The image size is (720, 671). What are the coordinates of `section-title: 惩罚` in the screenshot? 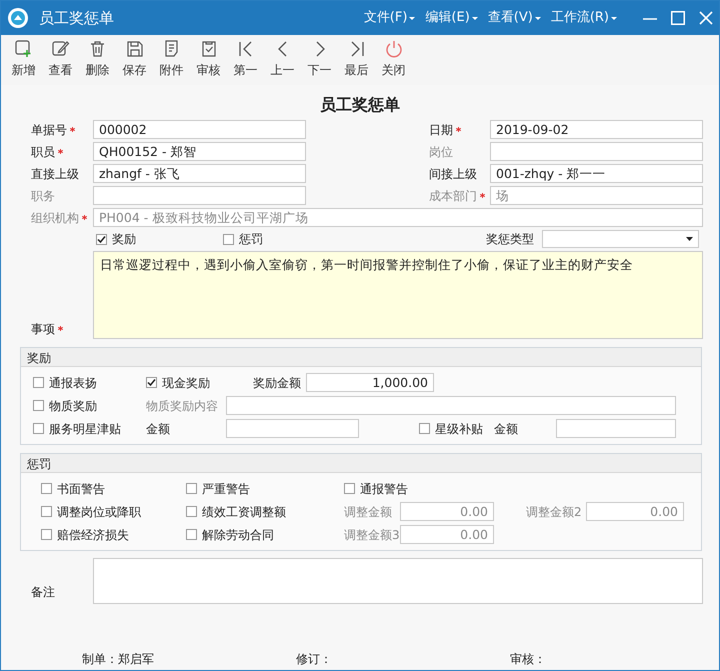 It's located at (39, 464).